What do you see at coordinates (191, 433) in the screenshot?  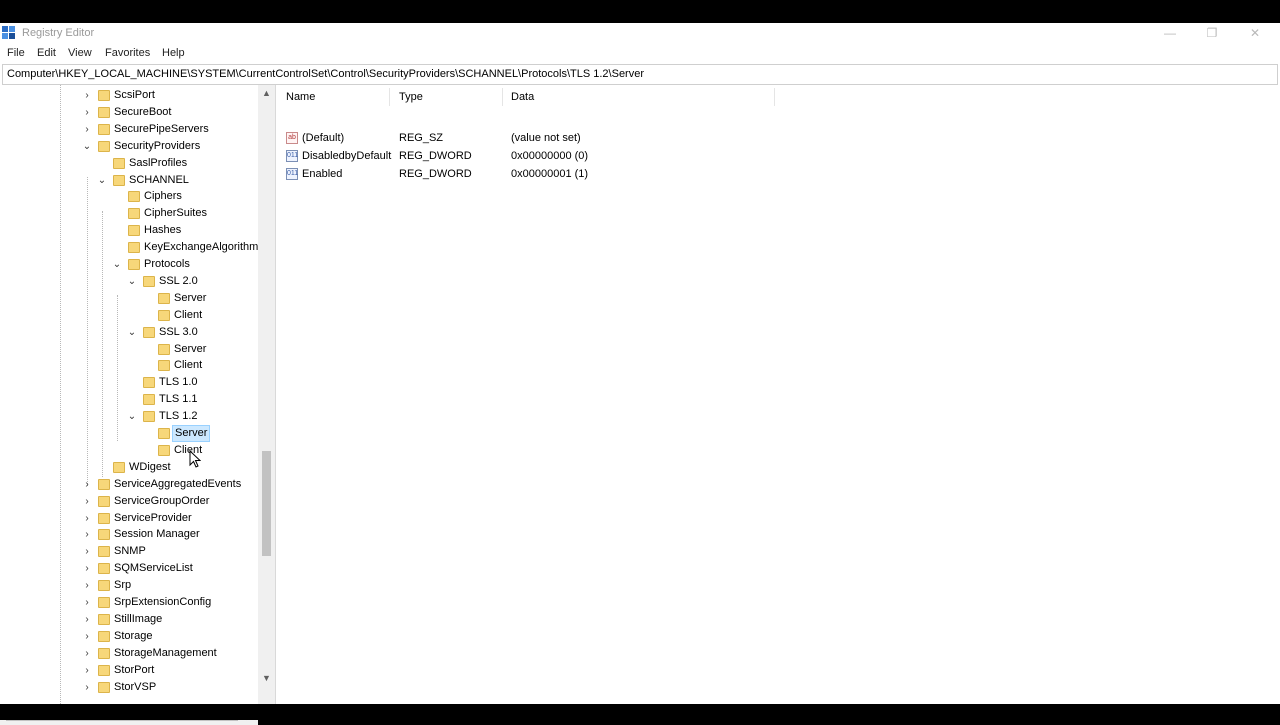 I see `tree-node-label-selected: Server` at bounding box center [191, 433].